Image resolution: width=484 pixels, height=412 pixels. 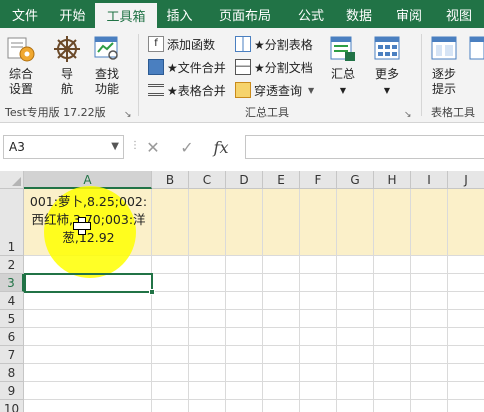 I want to click on tab-1: 开始, so click(x=72, y=14).